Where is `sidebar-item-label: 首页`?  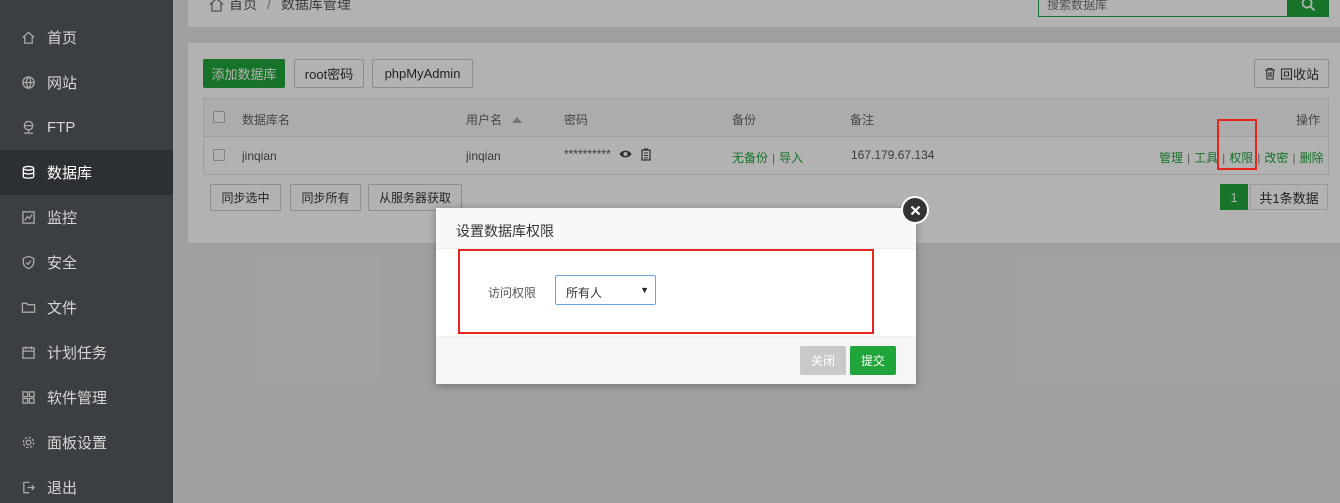 sidebar-item-label: 首页 is located at coordinates (62, 38).